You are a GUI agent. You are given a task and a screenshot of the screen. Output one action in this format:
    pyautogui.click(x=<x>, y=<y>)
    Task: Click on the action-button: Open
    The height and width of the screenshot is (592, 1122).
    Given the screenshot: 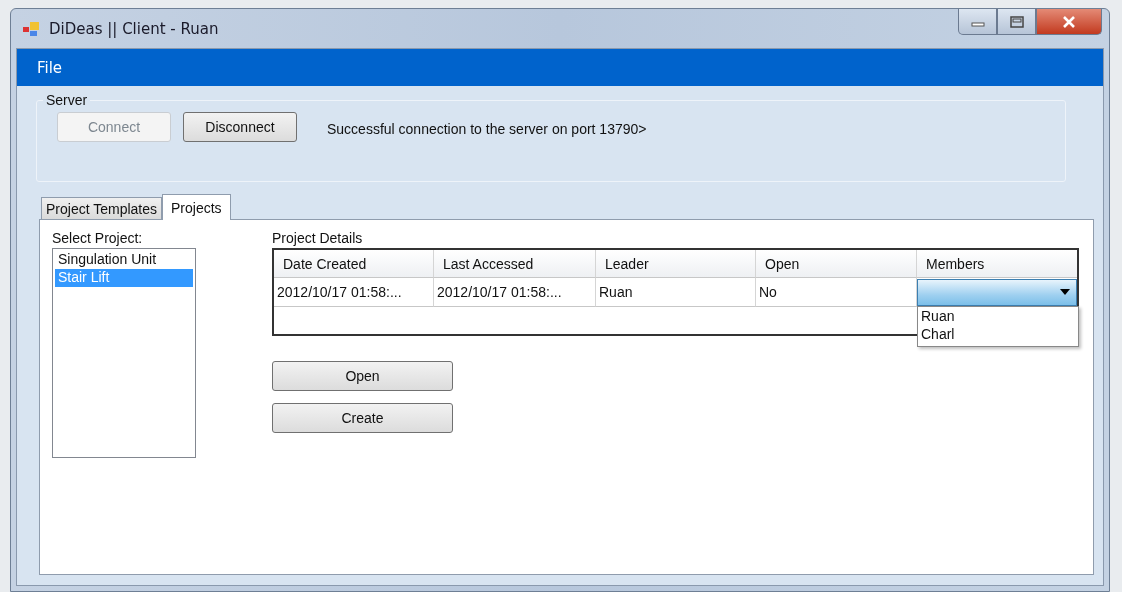 What is the action you would take?
    pyautogui.click(x=362, y=376)
    